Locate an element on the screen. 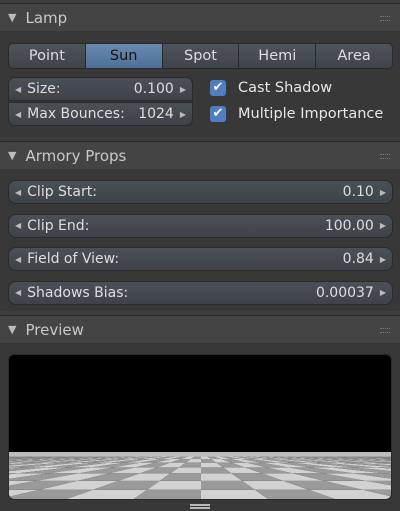  armory-field: ◀ Field of View: 0.84 ▶ is located at coordinates (200, 259).